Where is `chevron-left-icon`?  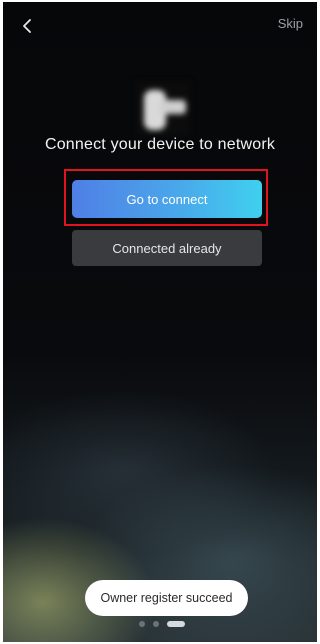
chevron-left-icon is located at coordinates (27, 26).